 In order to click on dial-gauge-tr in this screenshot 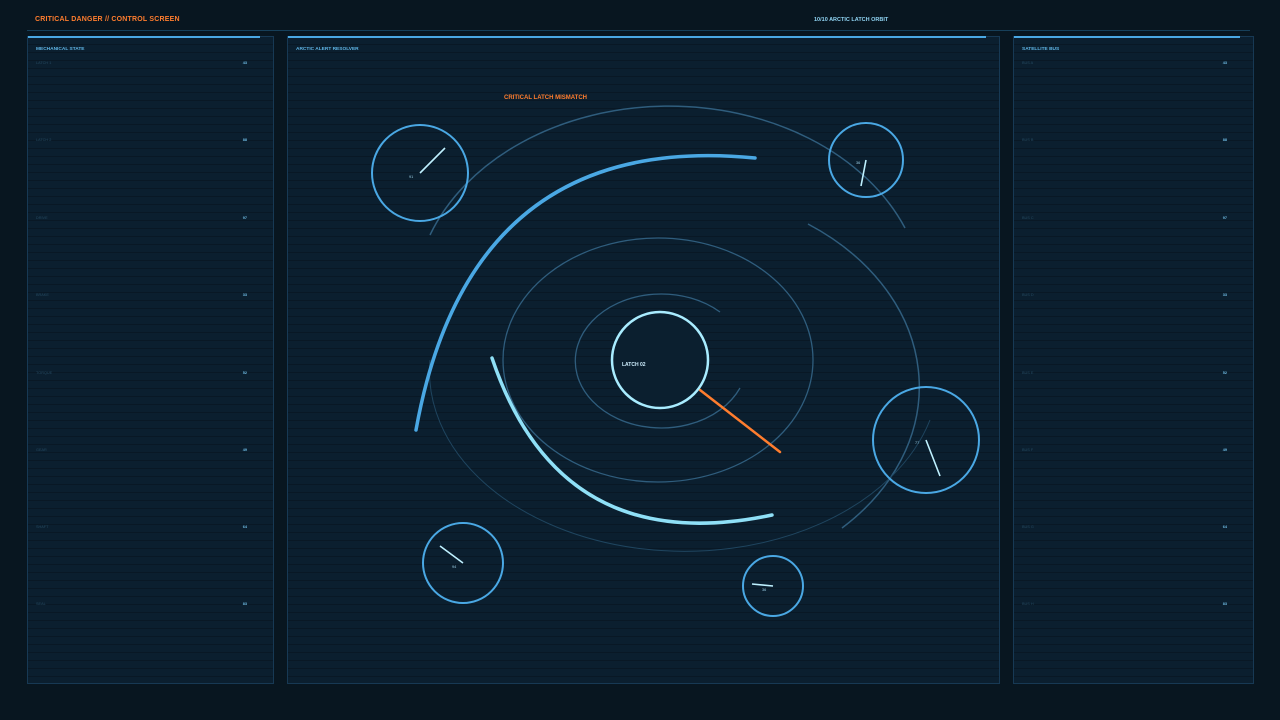, I will do `click(866, 160)`.